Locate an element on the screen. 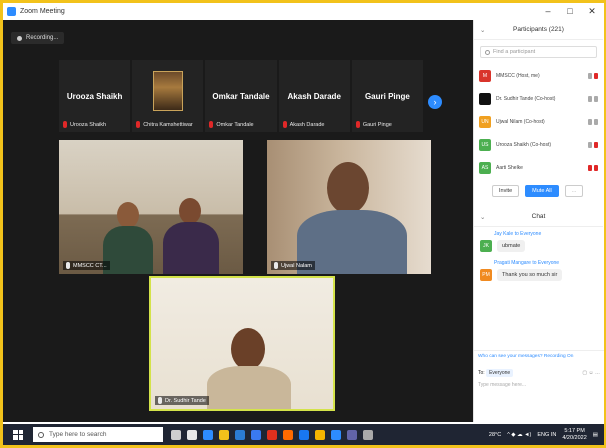 The image size is (606, 448). to-label: To: is located at coordinates (481, 373).